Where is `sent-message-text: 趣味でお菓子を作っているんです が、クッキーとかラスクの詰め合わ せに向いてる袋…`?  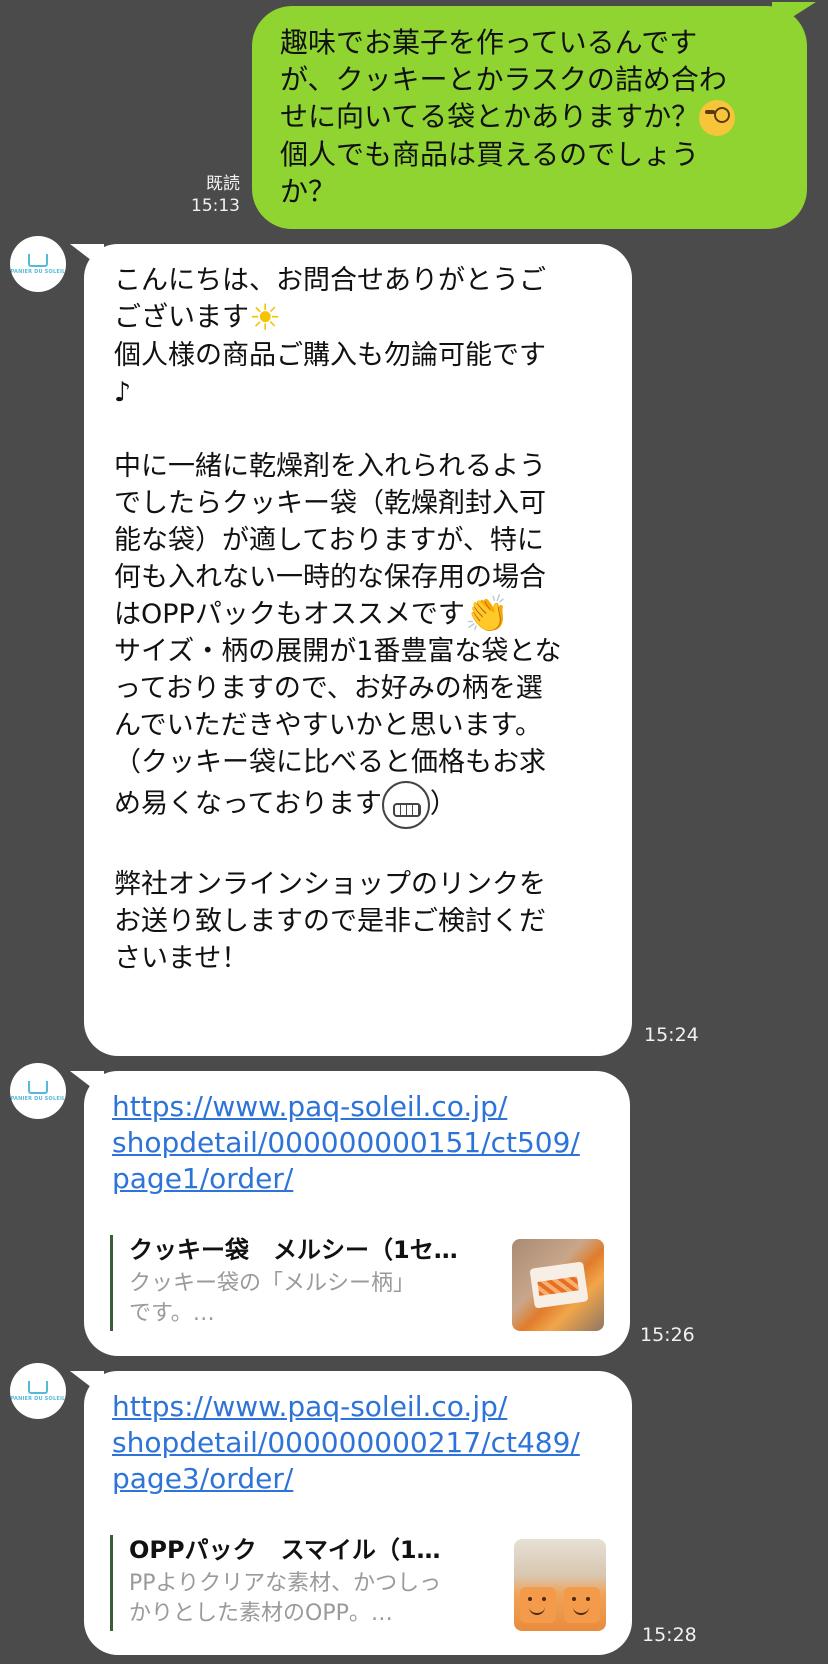 sent-message-text: 趣味でお菓子を作っているんです が、クッキーとかラスクの詰め合わ せに向いてる袋… is located at coordinates (528, 117).